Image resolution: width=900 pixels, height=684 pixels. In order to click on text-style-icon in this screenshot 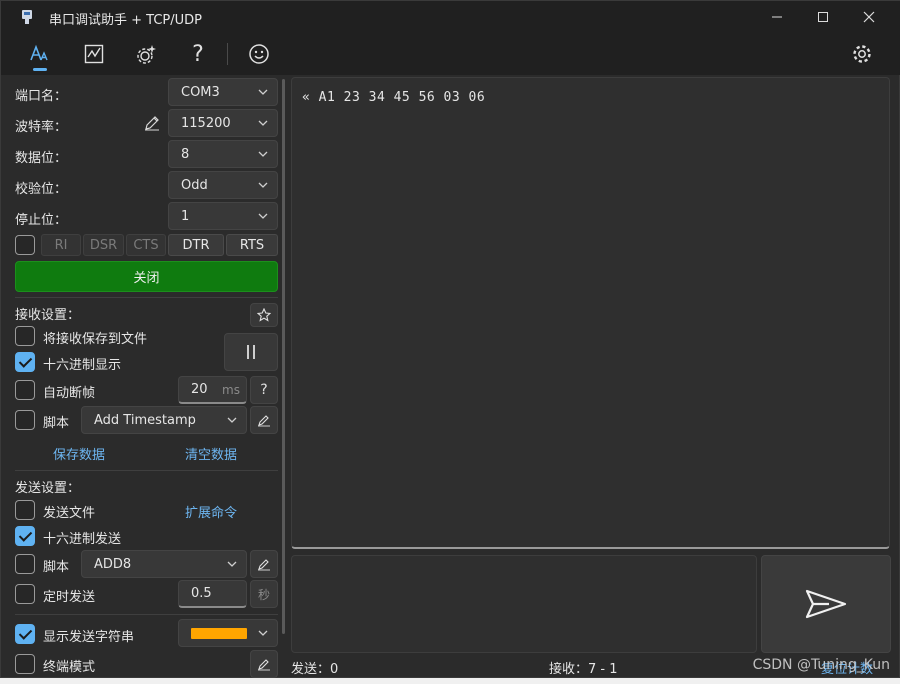, I will do `click(39, 52)`.